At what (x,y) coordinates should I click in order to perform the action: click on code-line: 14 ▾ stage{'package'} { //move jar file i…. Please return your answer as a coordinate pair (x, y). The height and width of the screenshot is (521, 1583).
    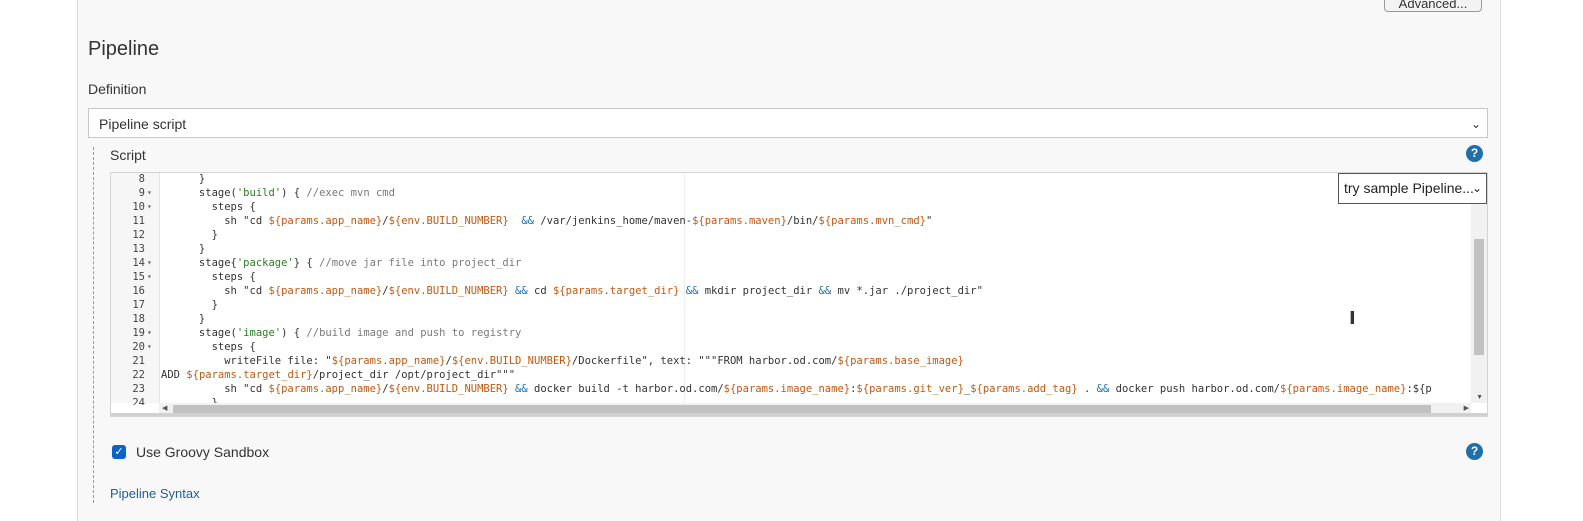
    Looking at the image, I should click on (791, 263).